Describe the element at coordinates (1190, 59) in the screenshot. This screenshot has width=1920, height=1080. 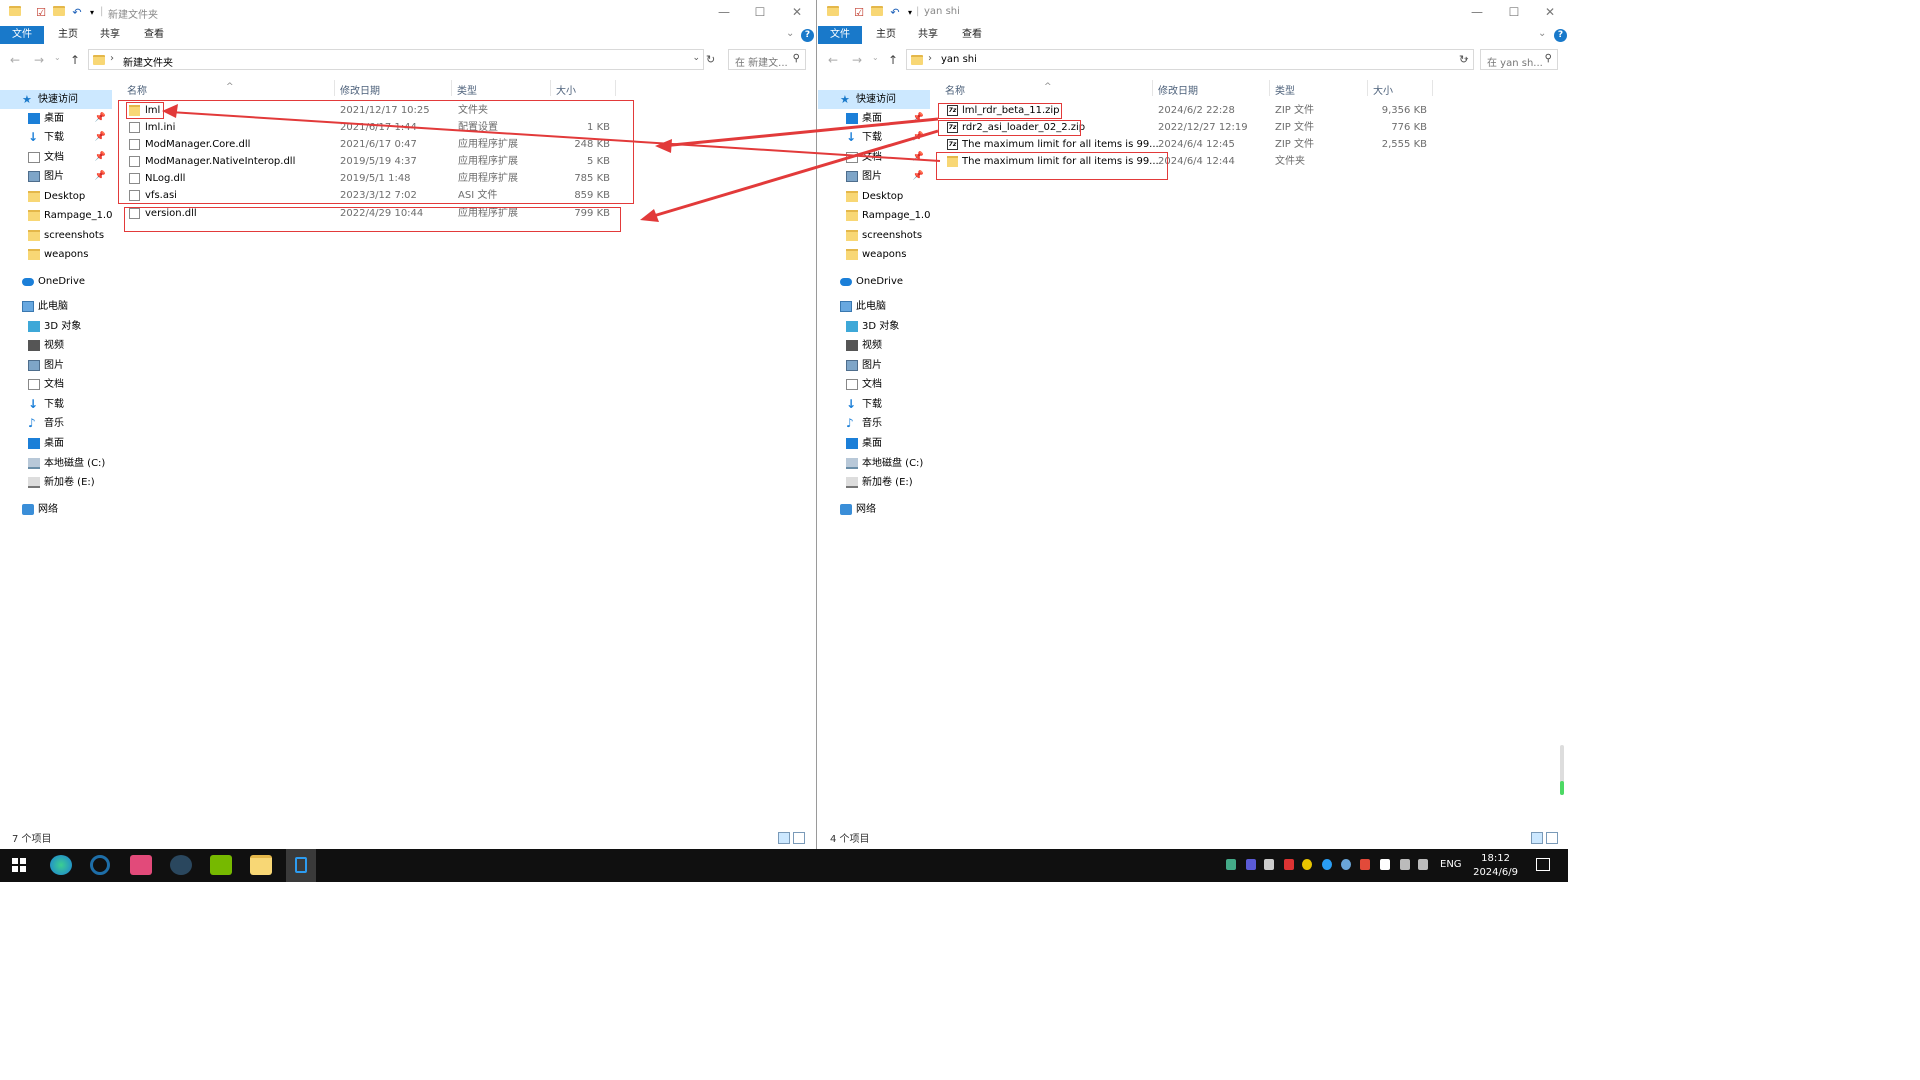
I see `address-bar: › yan shi ⌄` at that location.